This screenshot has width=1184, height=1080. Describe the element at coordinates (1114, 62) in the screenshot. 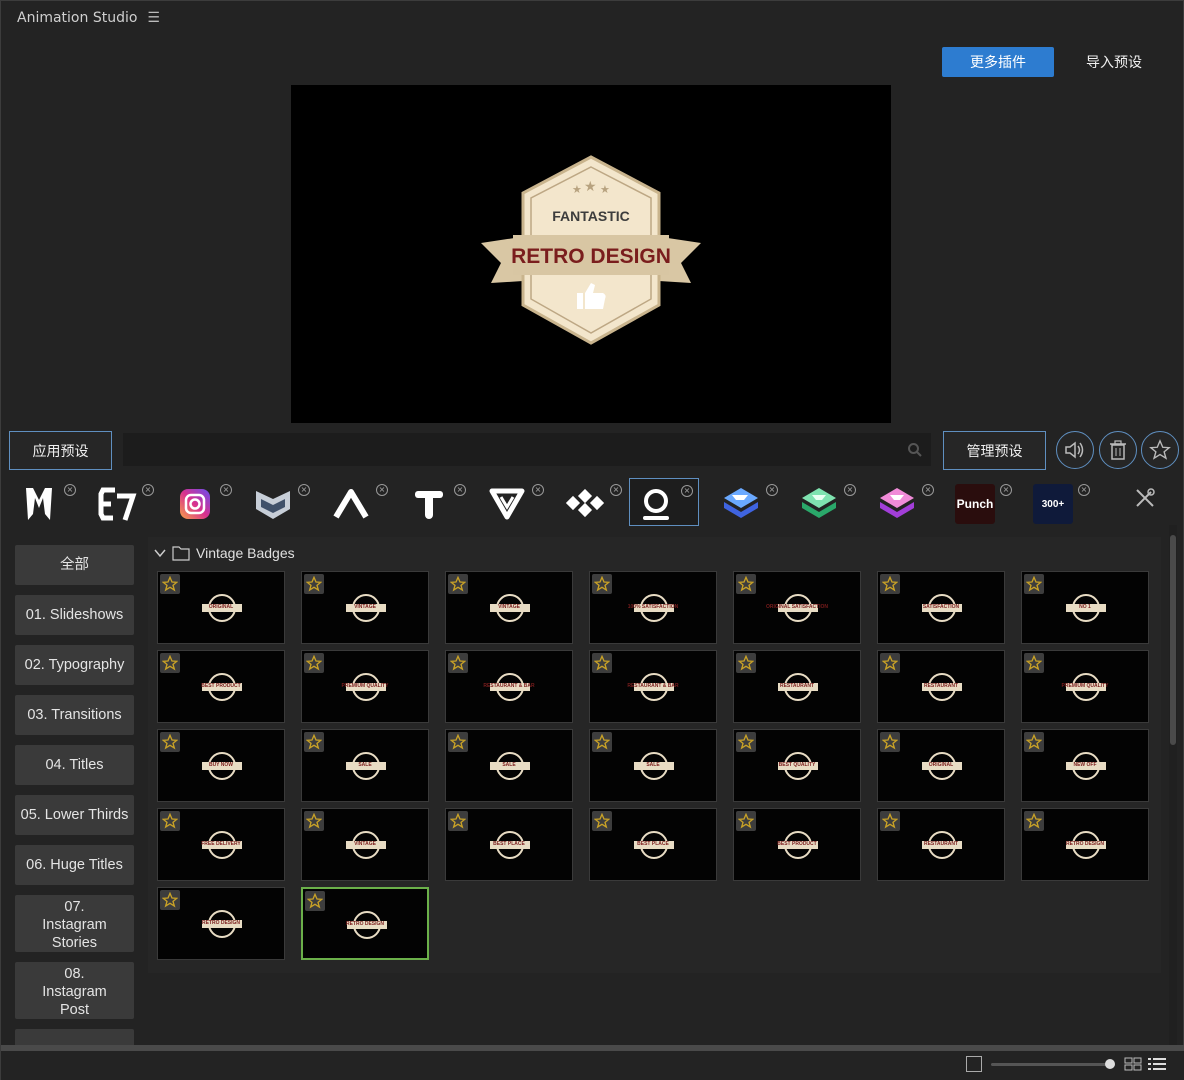

I see `import-preset-button: 导入预设` at that location.